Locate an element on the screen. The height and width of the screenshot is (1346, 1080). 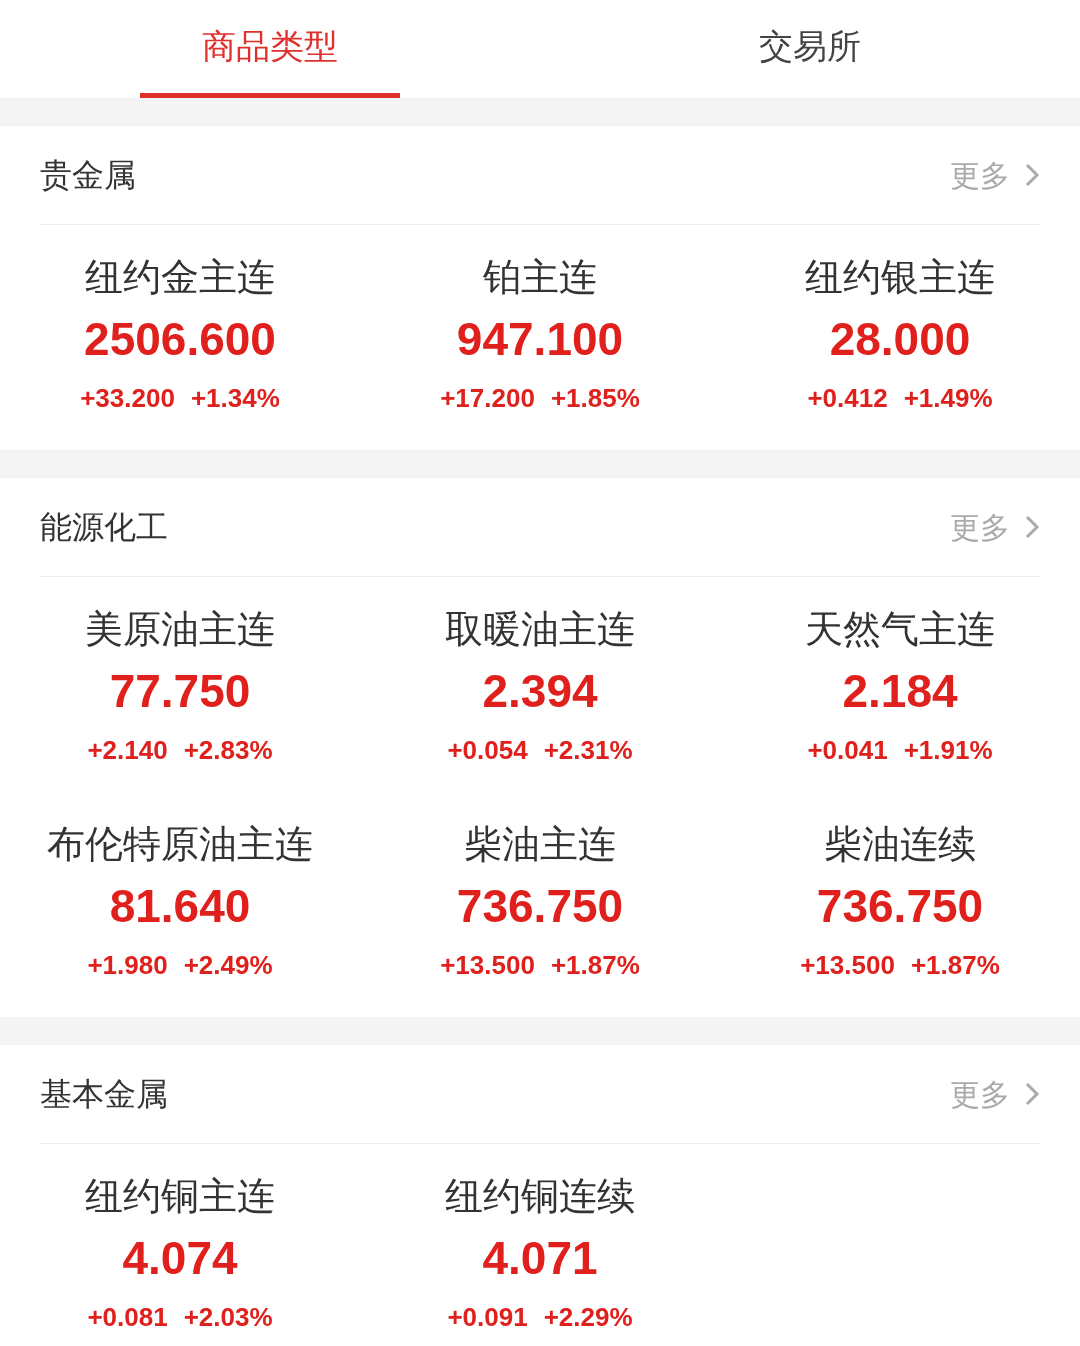
commodity-name: 天然气主连 is located at coordinates (900, 629).